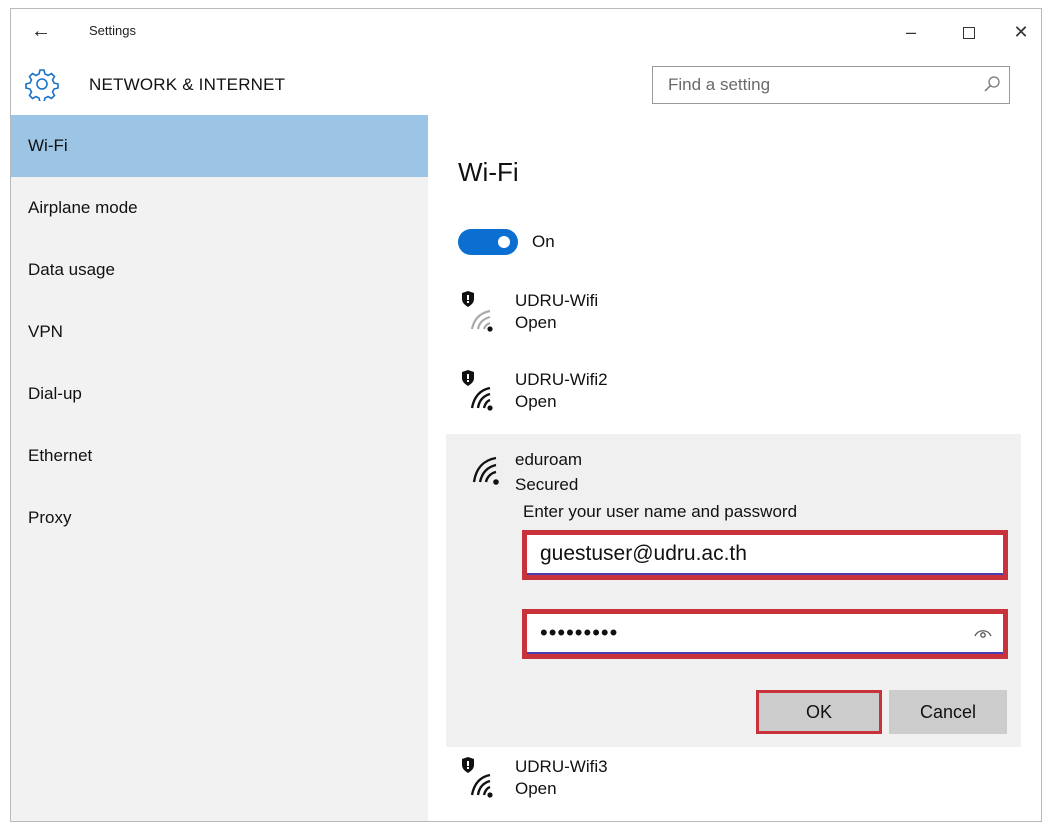  Describe the element at coordinates (543, 241) in the screenshot. I see `toggle-label: On` at that location.